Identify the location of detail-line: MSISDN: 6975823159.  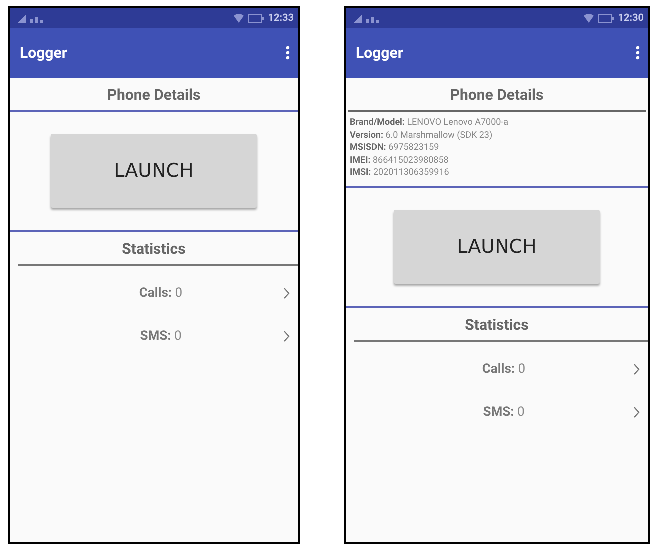
(395, 148).